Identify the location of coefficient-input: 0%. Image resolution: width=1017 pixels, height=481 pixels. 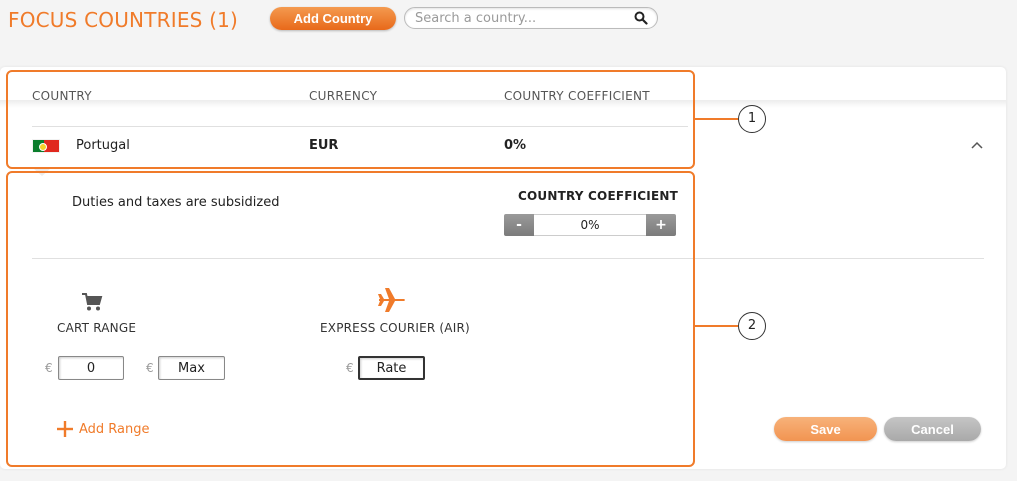
(590, 225).